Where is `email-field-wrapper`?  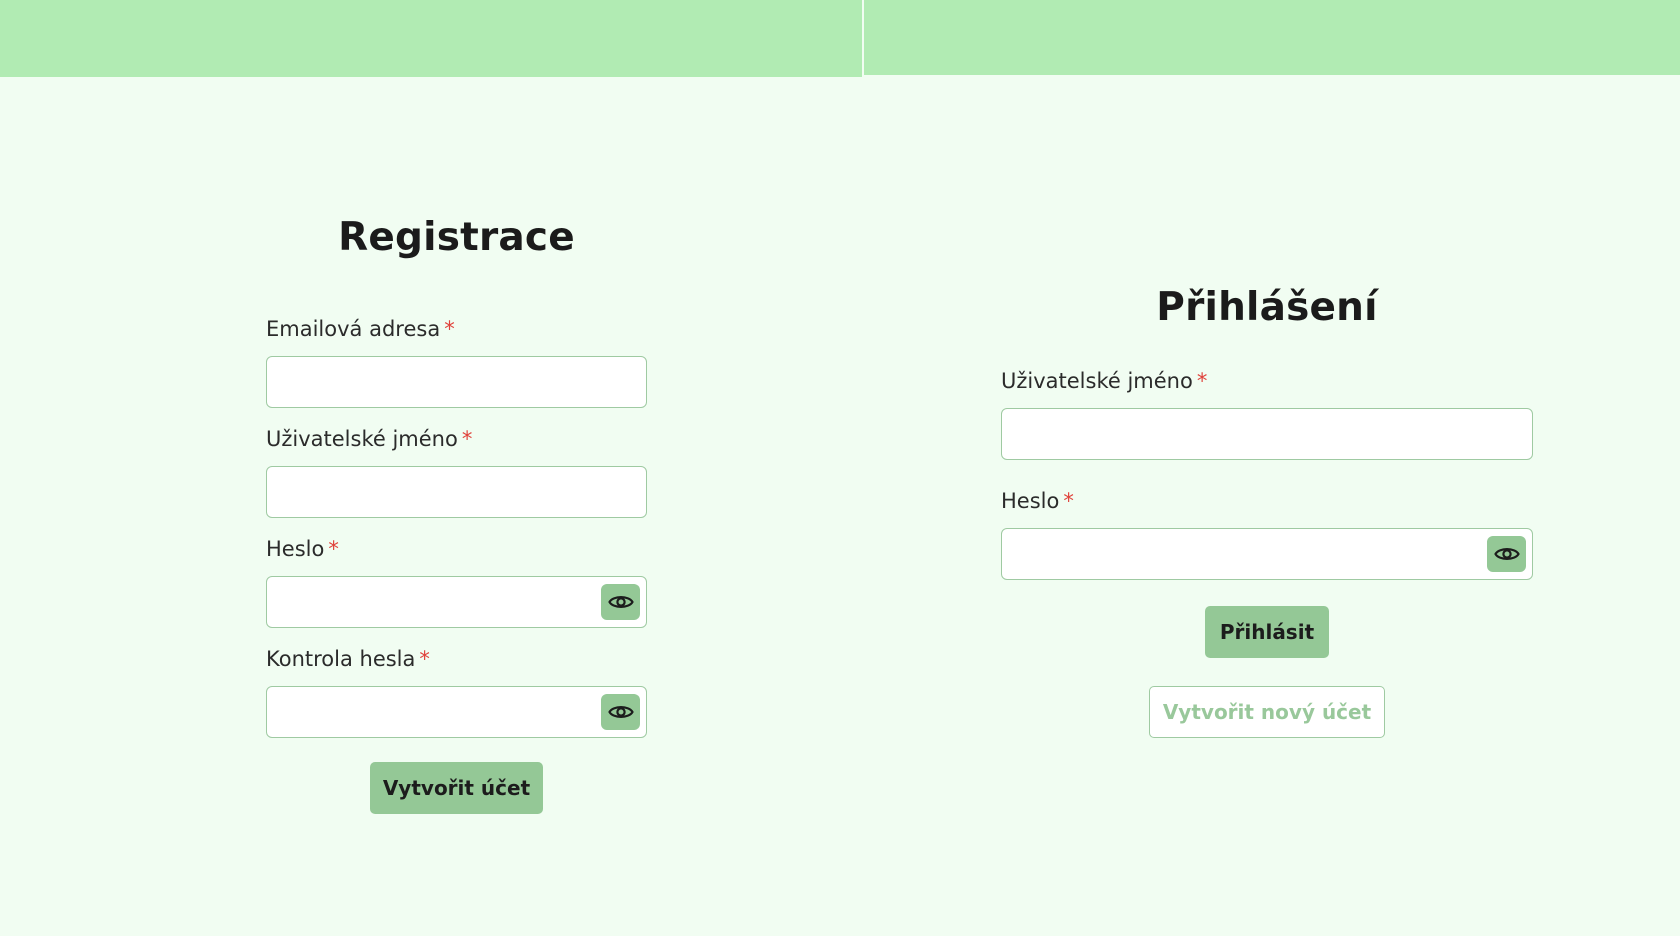
email-field-wrapper is located at coordinates (456, 382).